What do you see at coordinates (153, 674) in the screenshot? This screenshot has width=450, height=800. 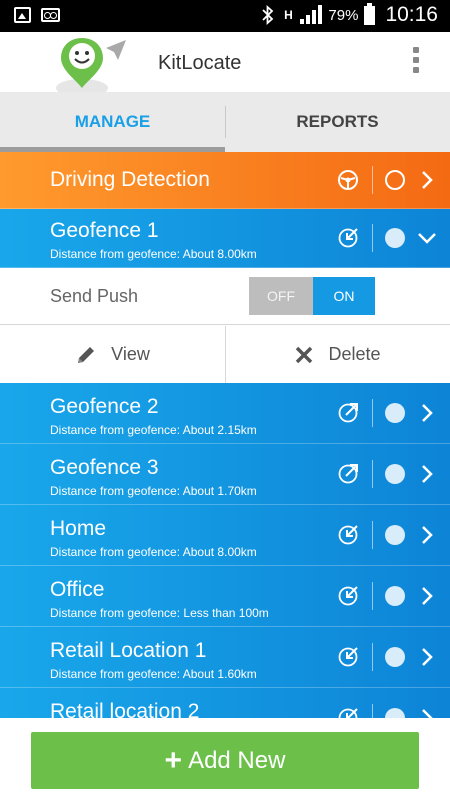 I see `row-subtitle: Distance from geofence: About 1.60km` at bounding box center [153, 674].